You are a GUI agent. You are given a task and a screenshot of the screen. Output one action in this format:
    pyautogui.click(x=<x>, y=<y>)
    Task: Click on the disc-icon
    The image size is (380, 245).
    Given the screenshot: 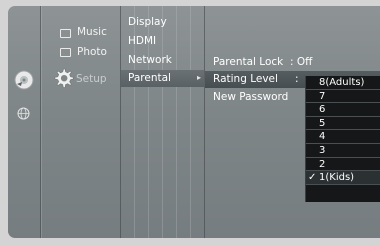 What is the action you would take?
    pyautogui.click(x=24, y=80)
    